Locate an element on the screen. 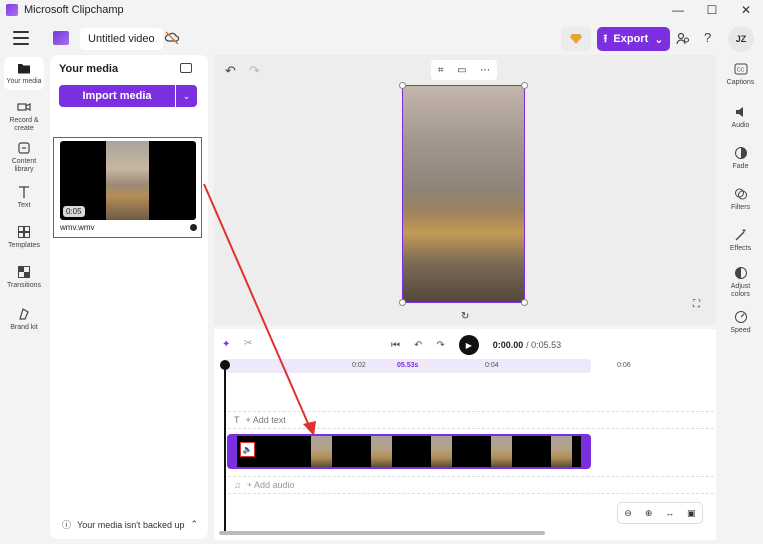 The image size is (763, 544). playhead is located at coordinates (225, 447).